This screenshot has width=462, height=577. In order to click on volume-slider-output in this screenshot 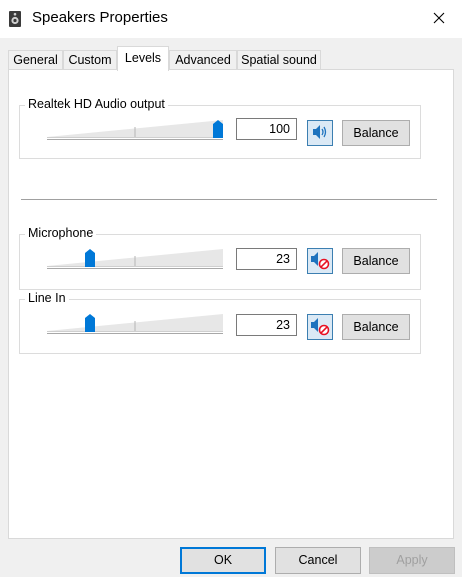, I will do `click(135, 129)`.